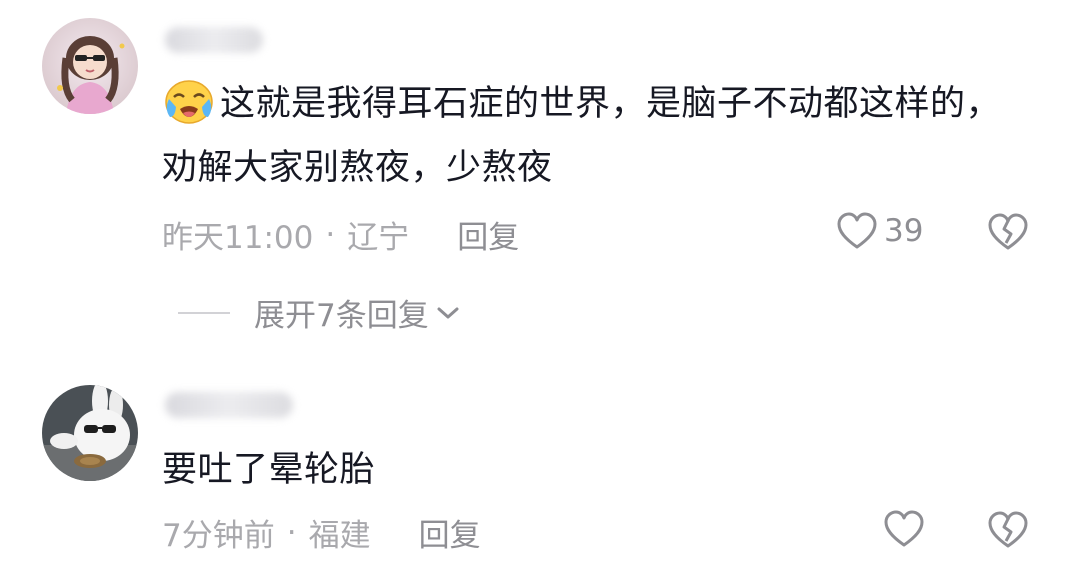  What do you see at coordinates (204, 312) in the screenshot?
I see `divider-line` at bounding box center [204, 312].